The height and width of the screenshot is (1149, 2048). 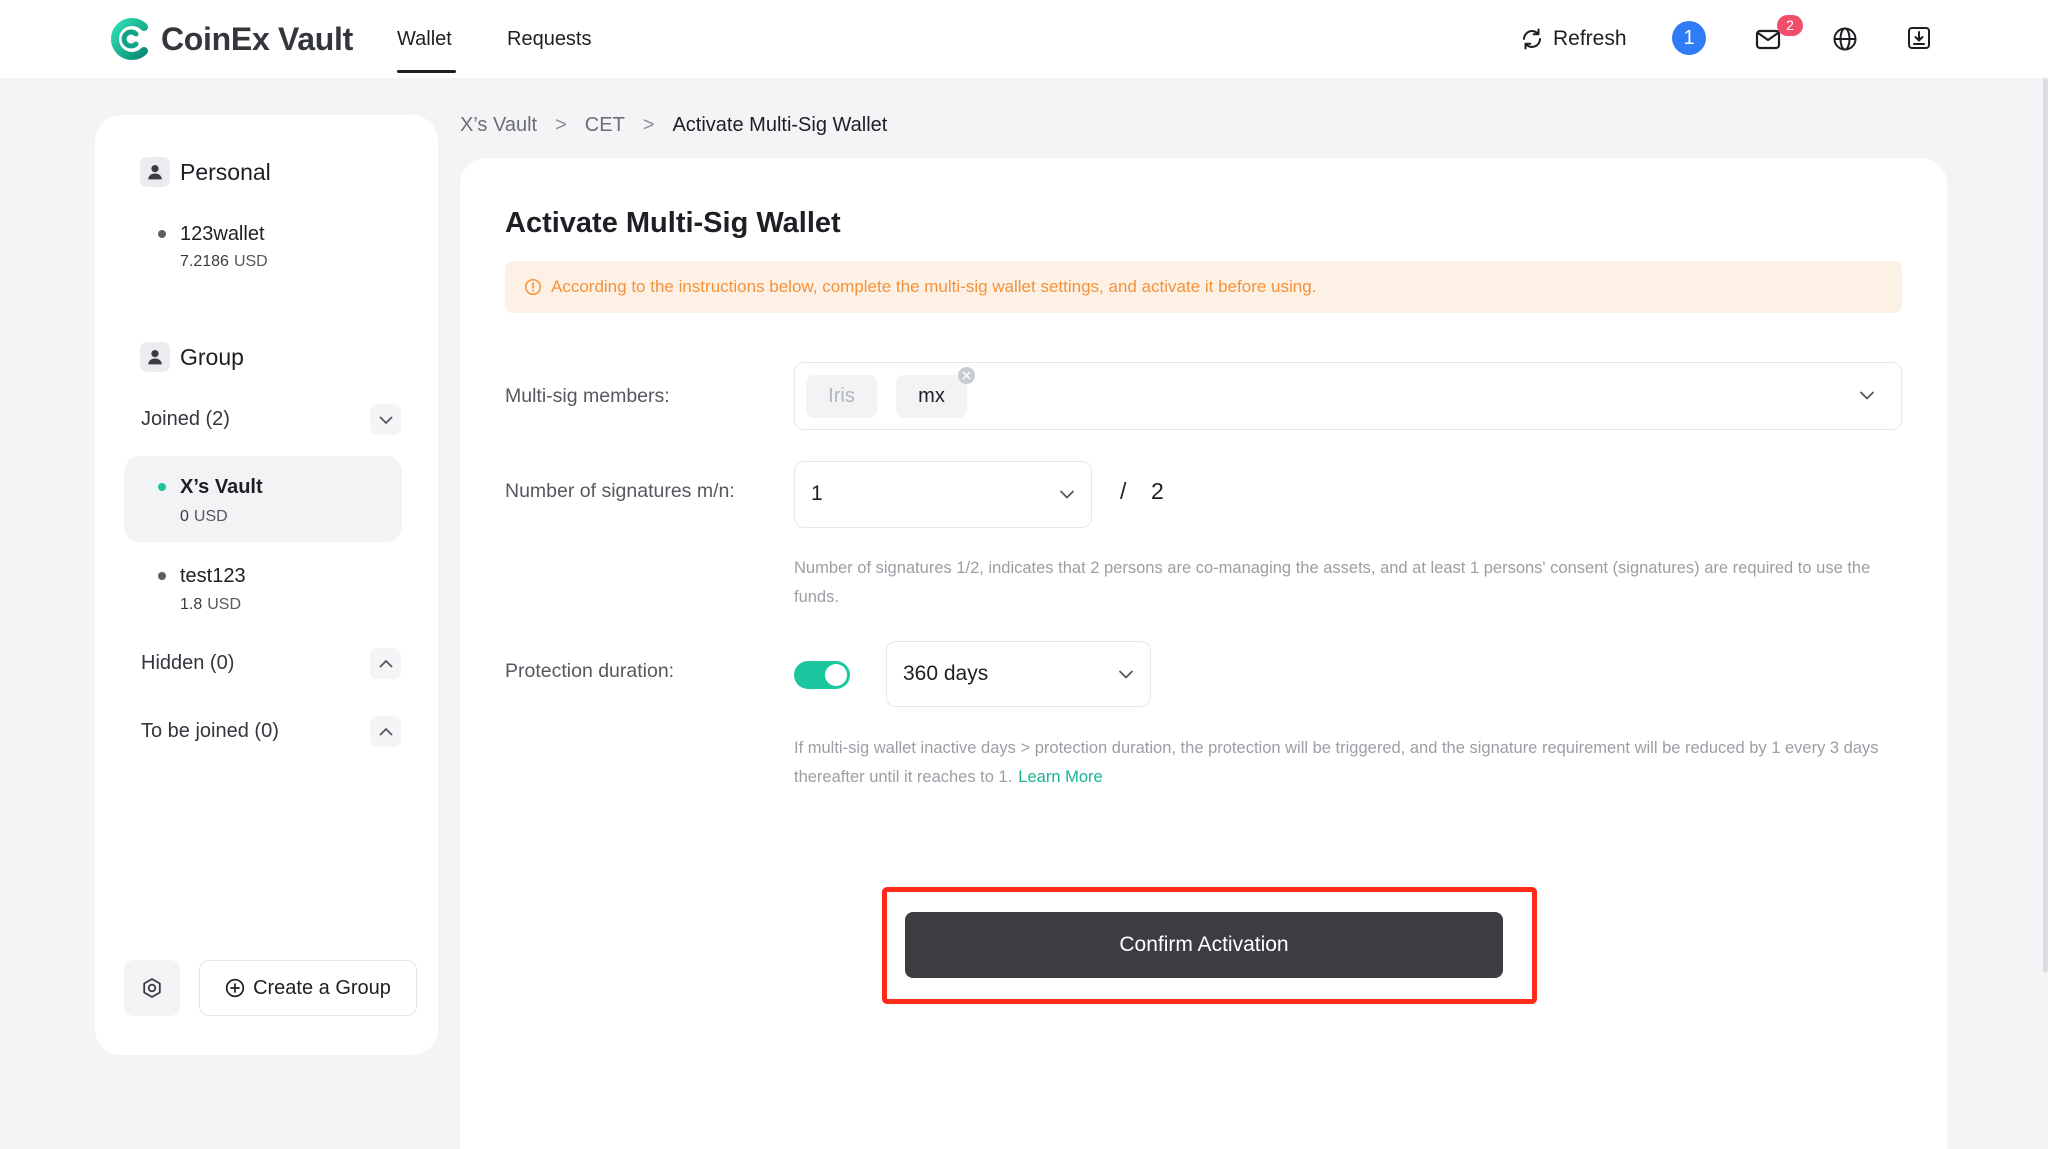 I want to click on warning-circle-icon, so click(x=533, y=287).